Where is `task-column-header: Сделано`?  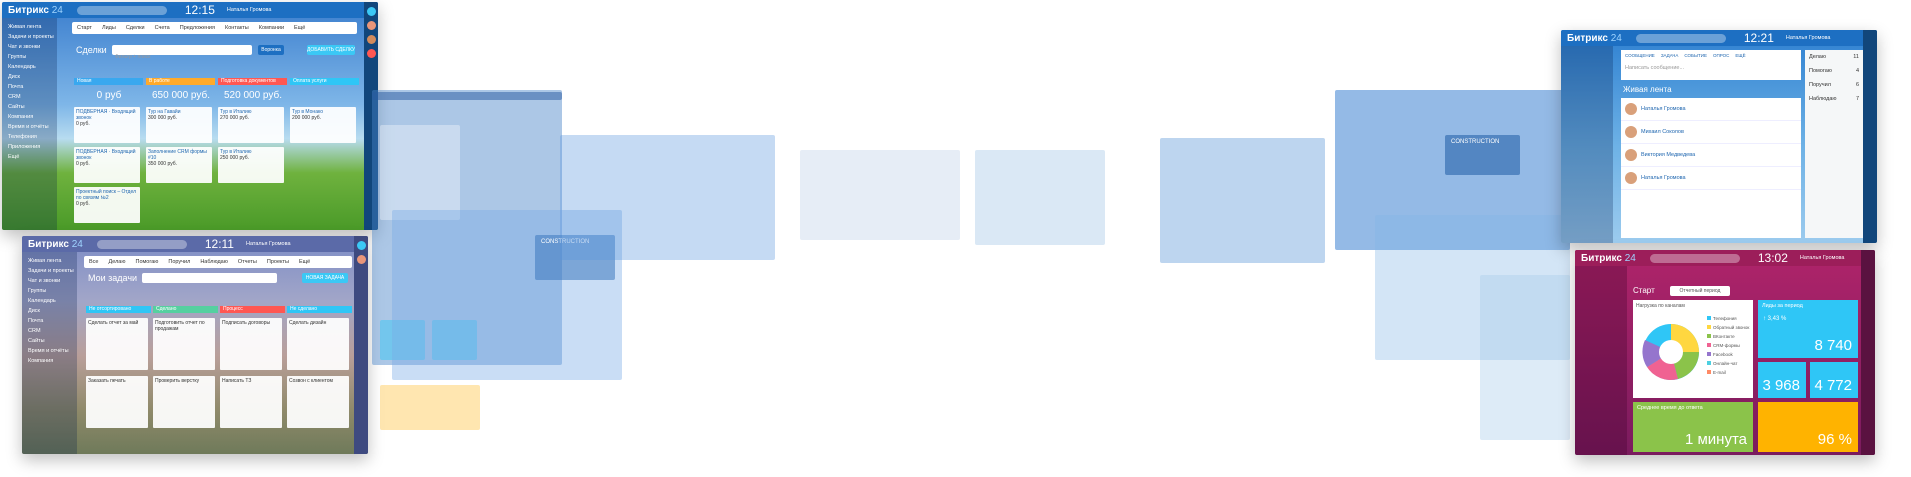
task-column-header: Сделано is located at coordinates (185, 309).